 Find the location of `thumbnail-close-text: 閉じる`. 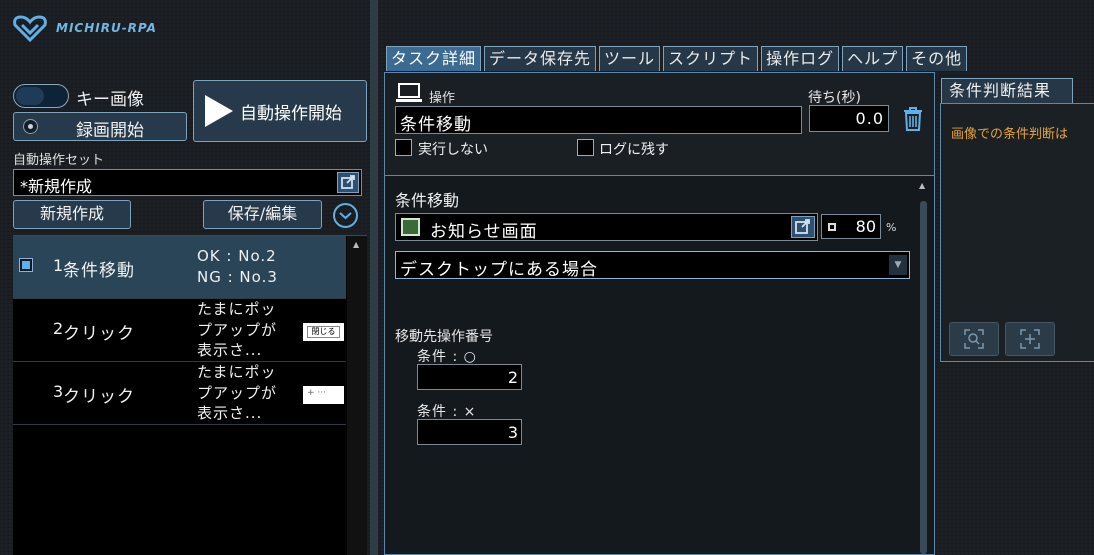

thumbnail-close-text: 閉じる is located at coordinates (323, 332).